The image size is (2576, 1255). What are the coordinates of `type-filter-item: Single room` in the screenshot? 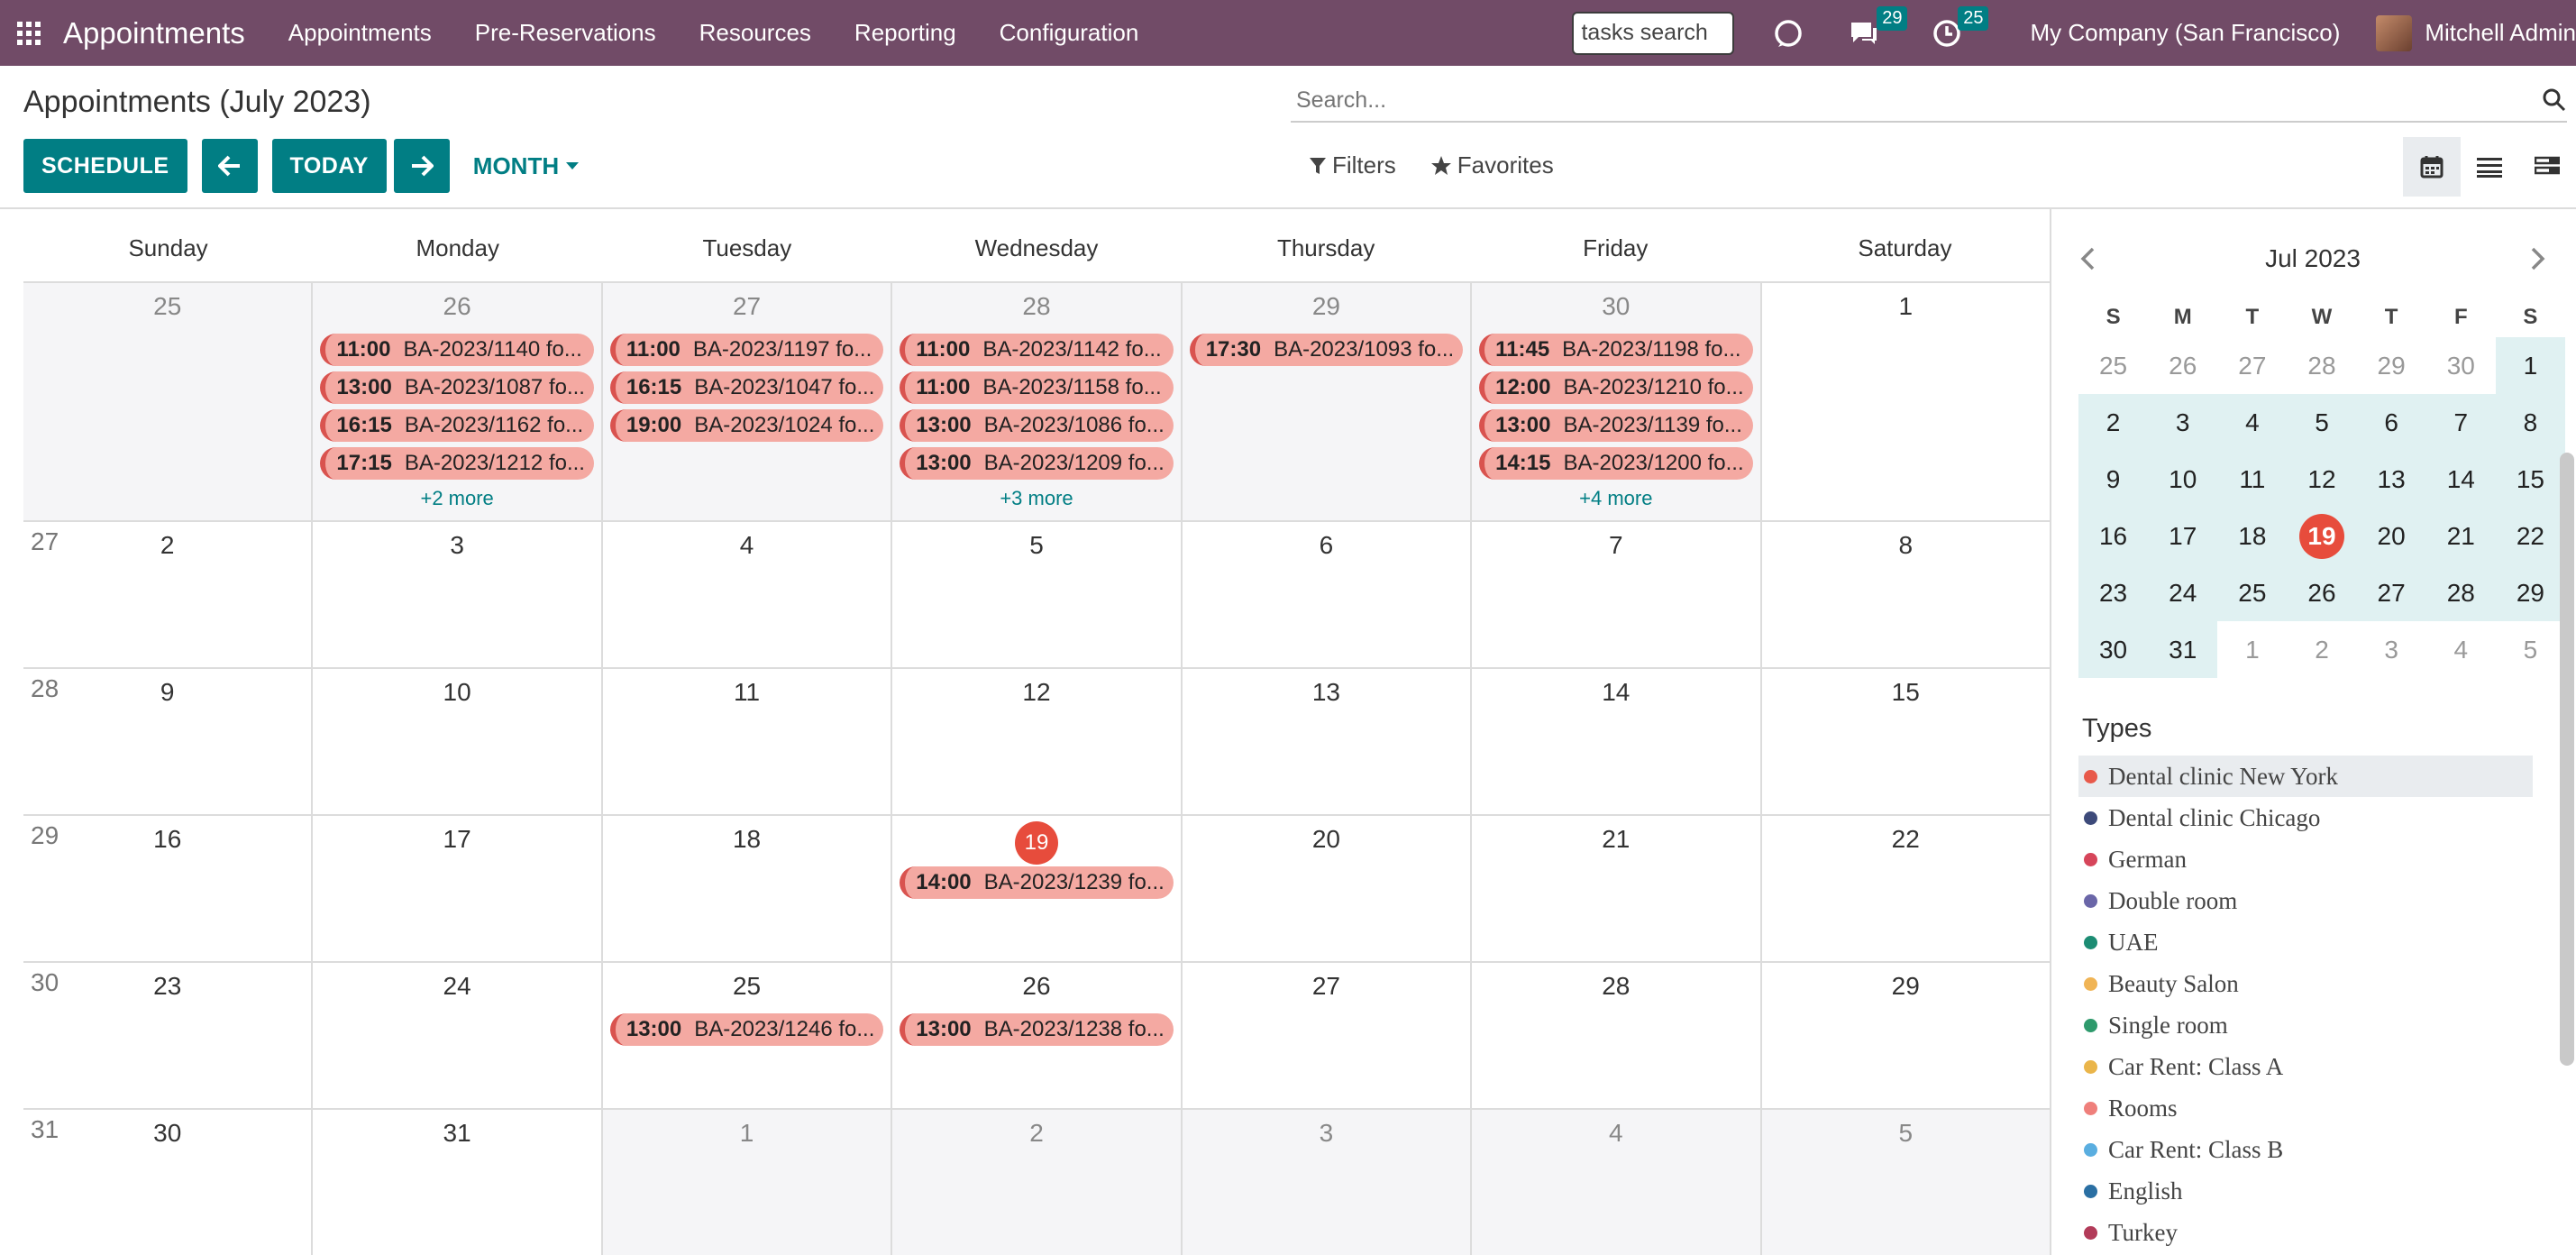 It's located at (2305, 1025).